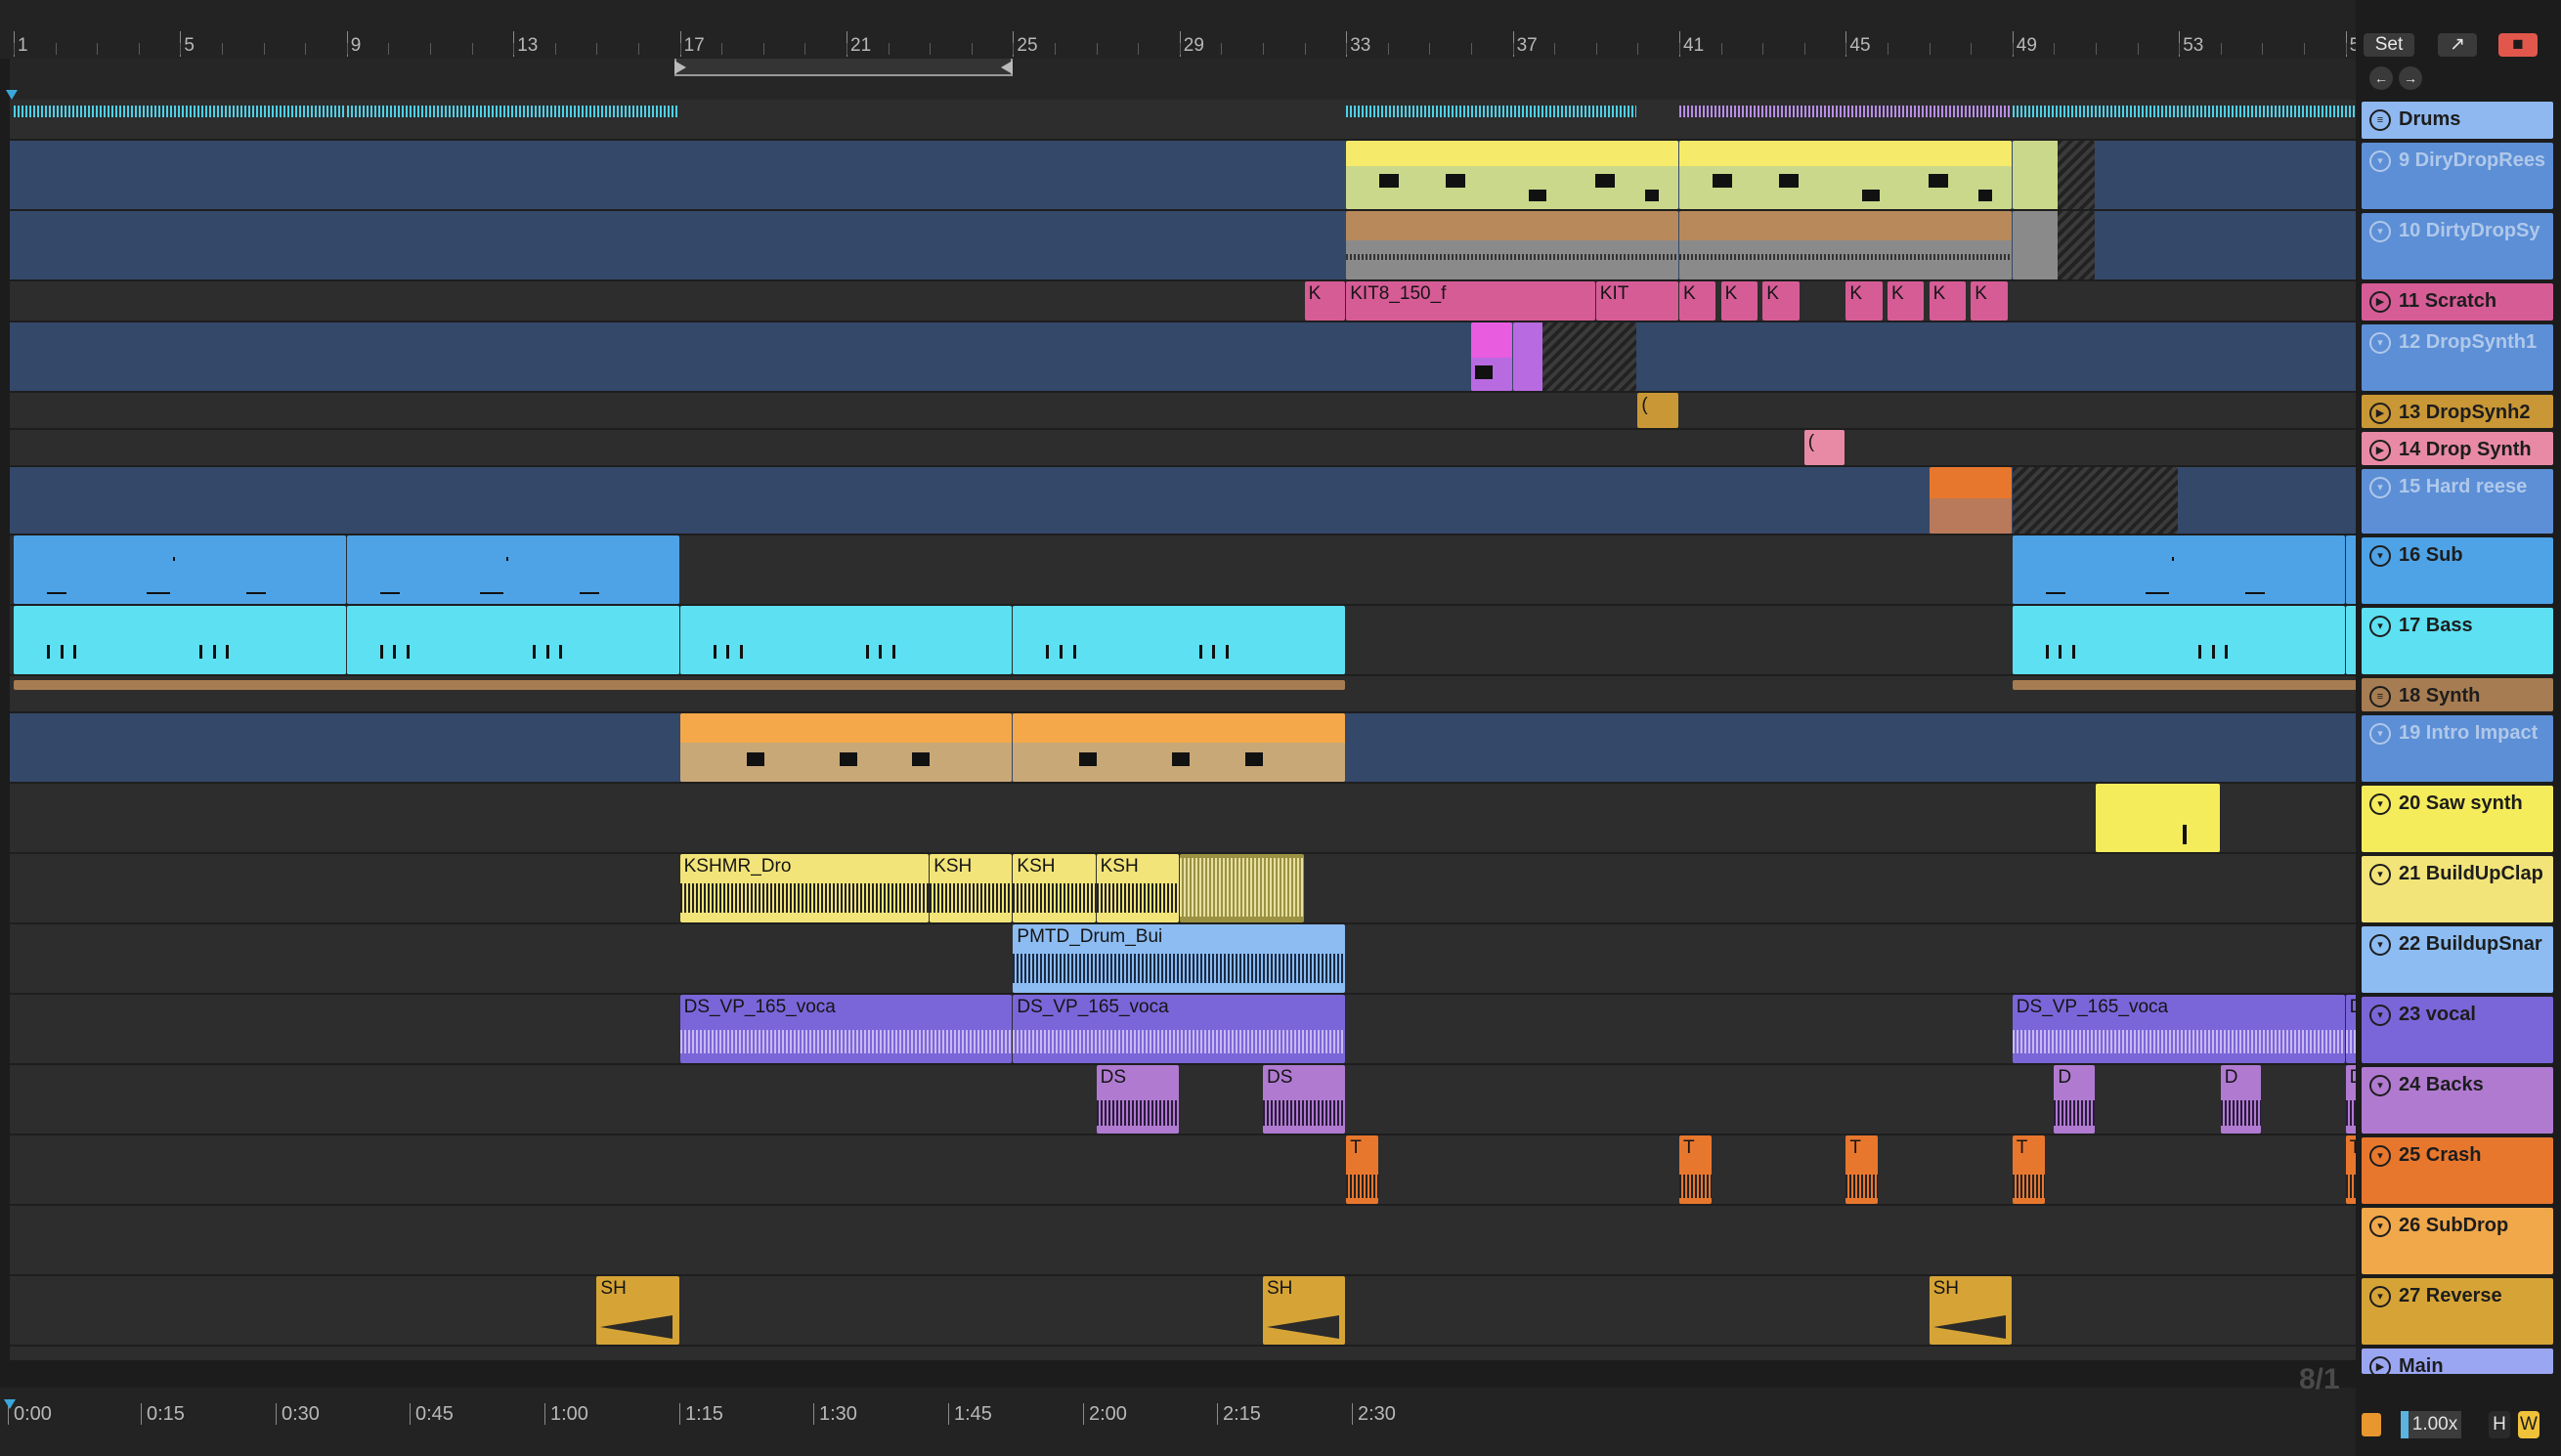  I want to click on expand-icon: ↗, so click(2457, 45).